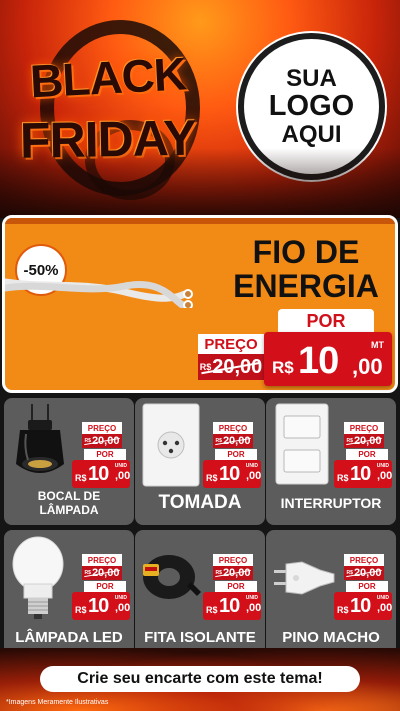 This screenshot has height=711, width=400. I want to click on unit-label: MT, so click(377, 345).